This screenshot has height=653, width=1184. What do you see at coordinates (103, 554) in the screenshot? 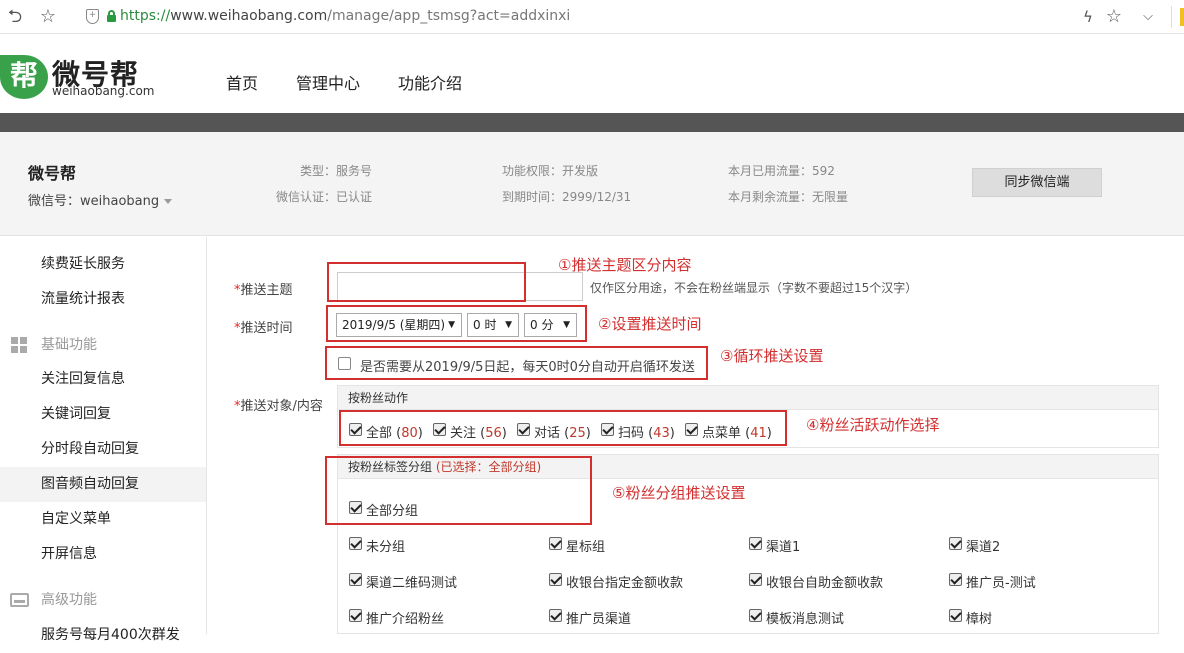
I see `sidebar-item-splash: 开屏信息` at bounding box center [103, 554].